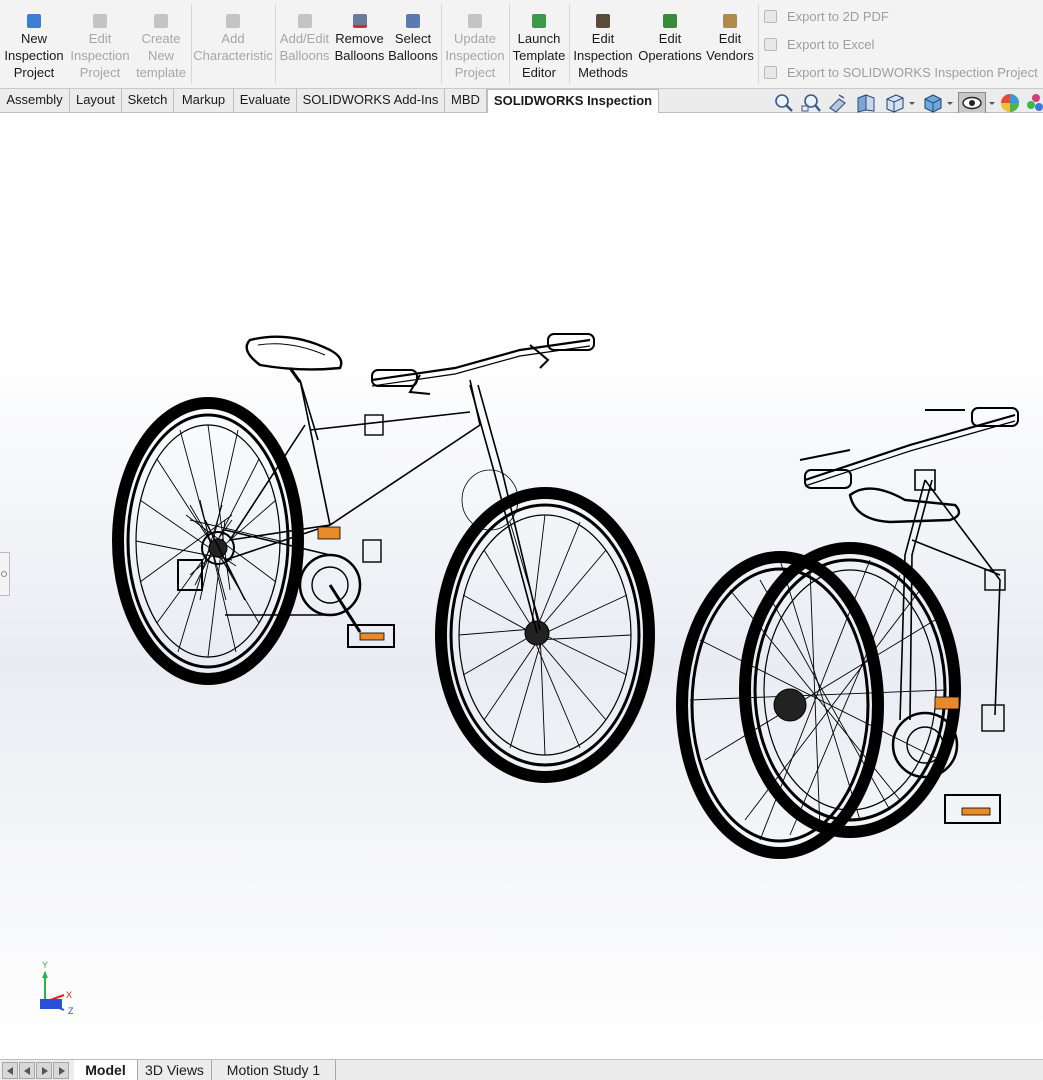 The height and width of the screenshot is (1080, 1043). I want to click on zoom-to-fit-icon, so click(784, 103).